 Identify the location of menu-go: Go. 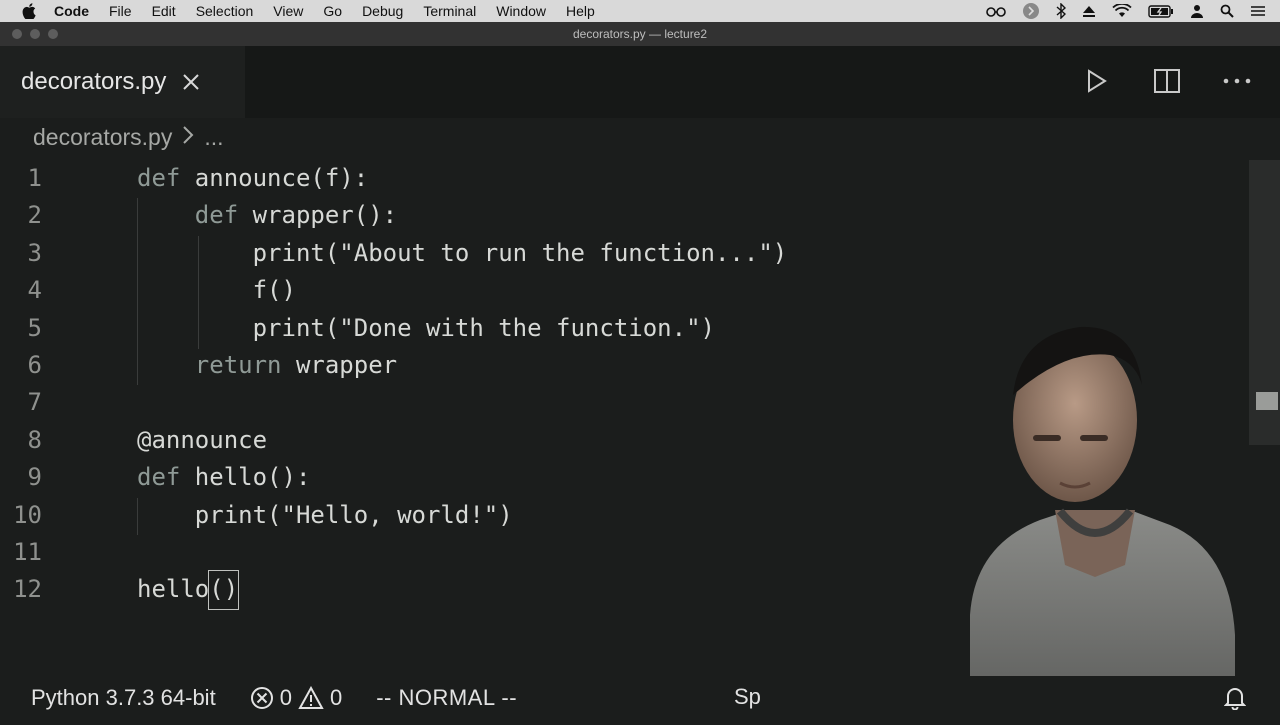
(332, 11).